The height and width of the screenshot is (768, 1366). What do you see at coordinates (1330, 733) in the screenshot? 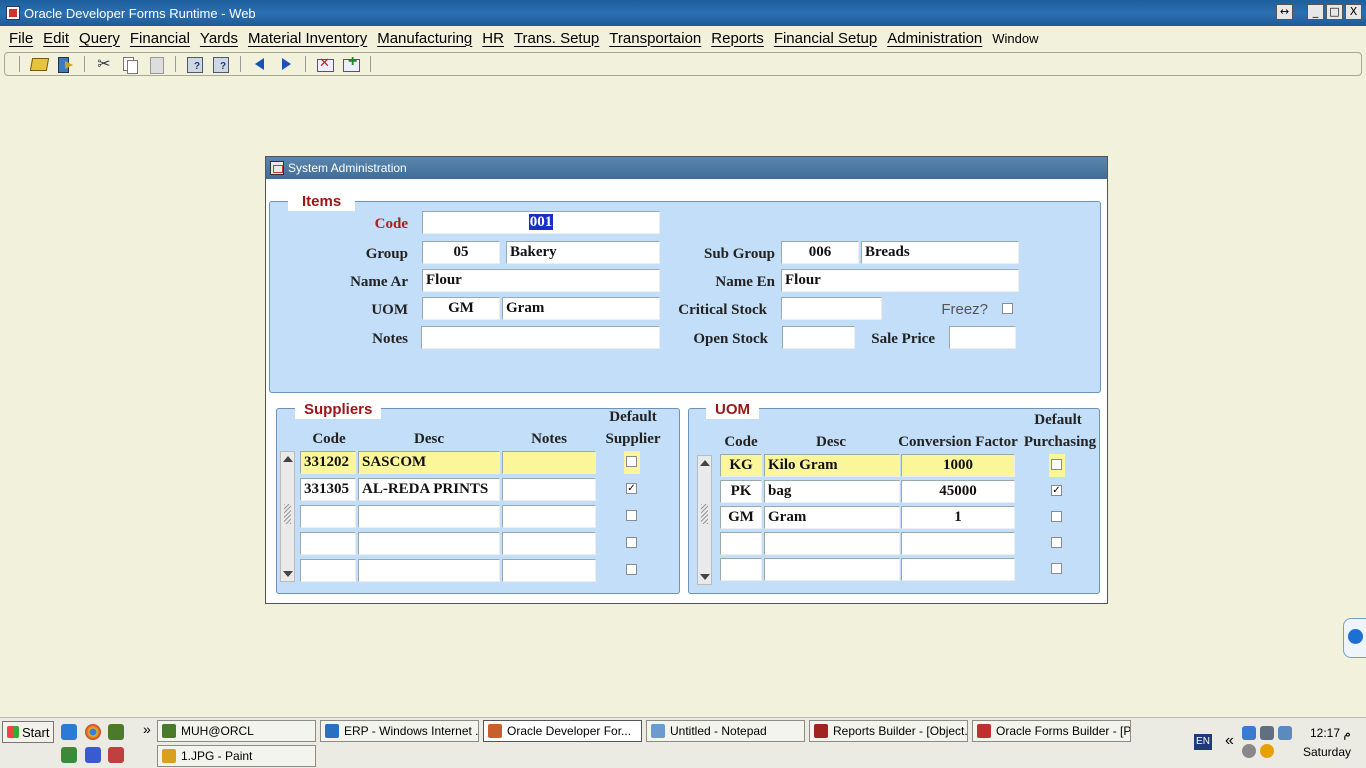
I see `clock-time: 12:17 م` at bounding box center [1330, 733].